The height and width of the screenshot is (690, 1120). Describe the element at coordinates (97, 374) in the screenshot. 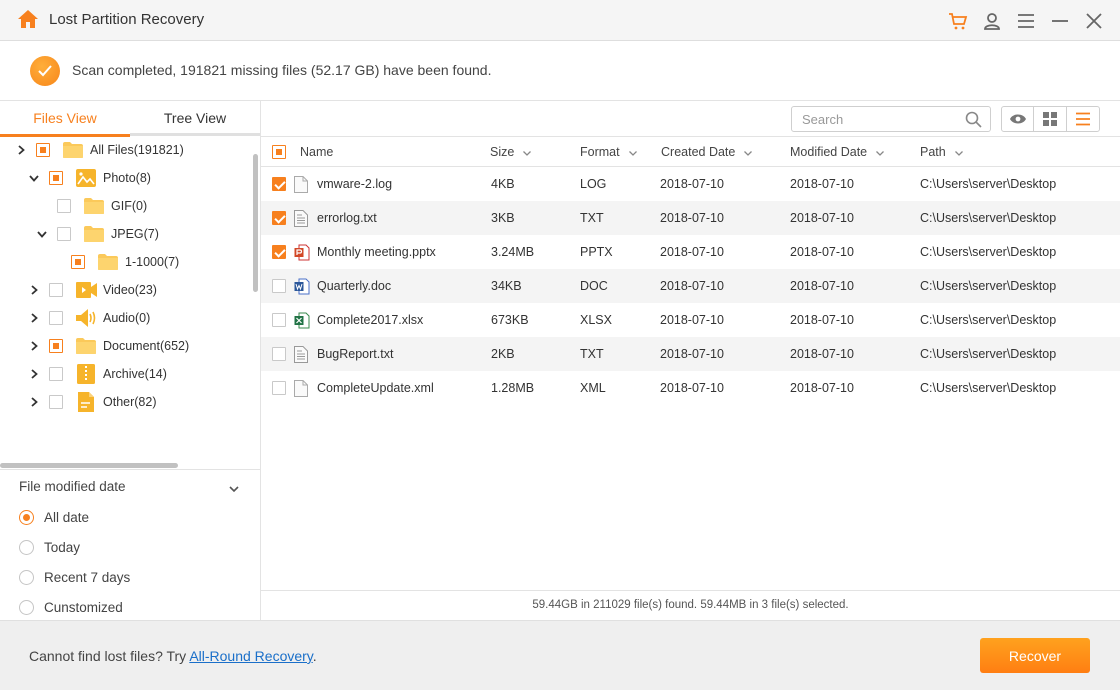

I see `tree-item: Archive(14)` at that location.